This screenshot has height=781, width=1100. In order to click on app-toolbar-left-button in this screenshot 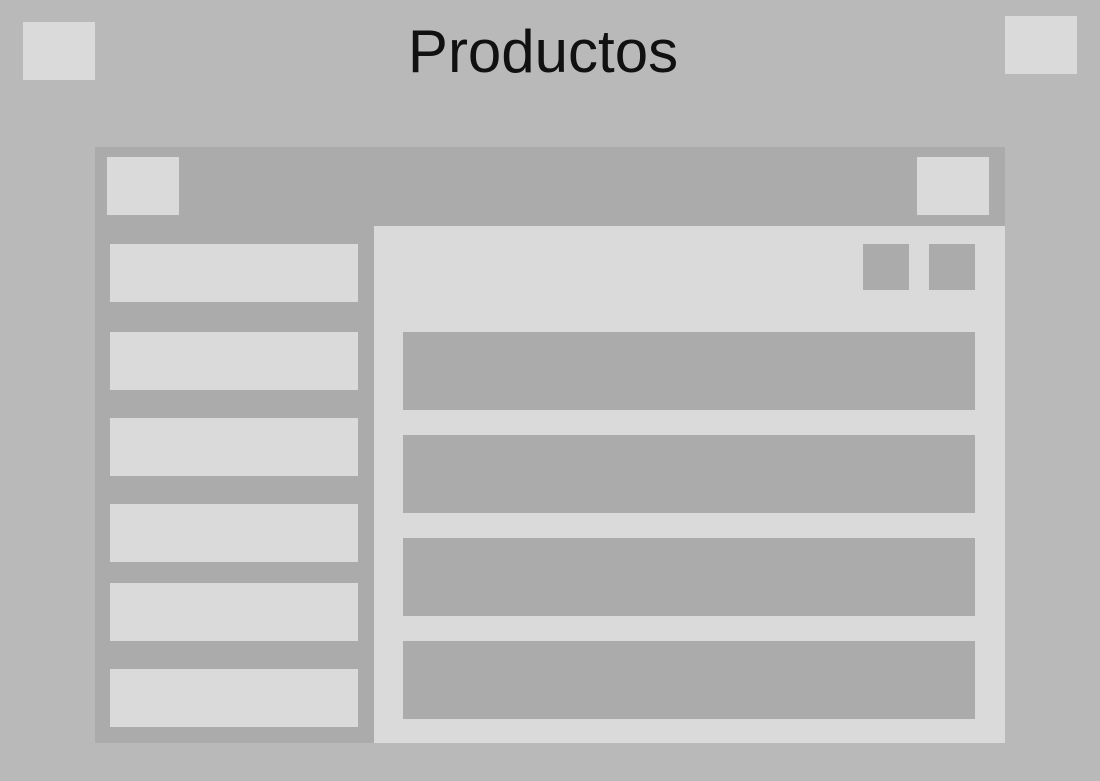, I will do `click(143, 186)`.